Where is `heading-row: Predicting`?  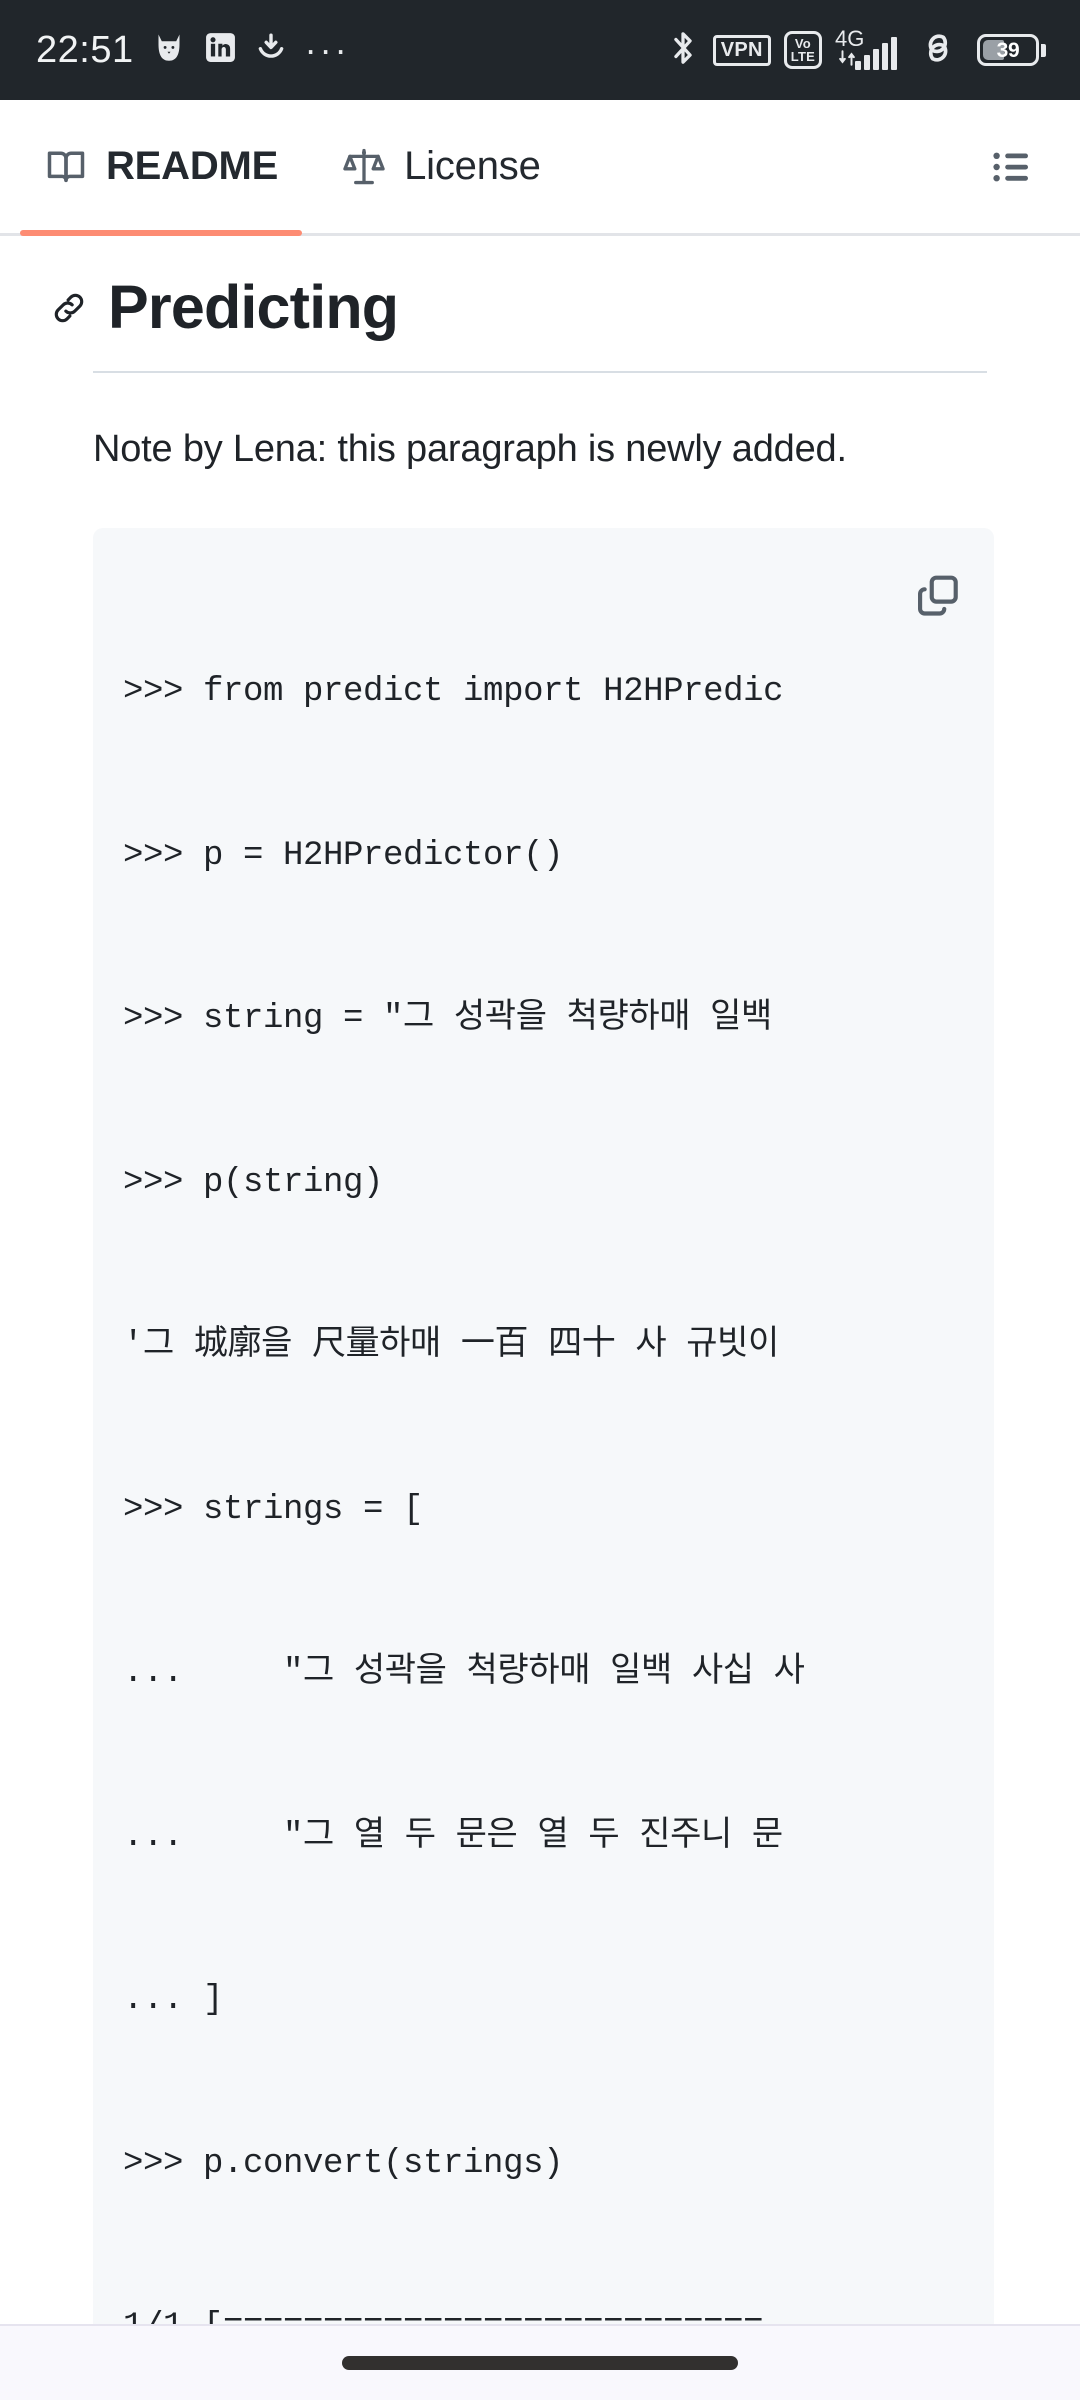
heading-row: Predicting is located at coordinates (540, 288).